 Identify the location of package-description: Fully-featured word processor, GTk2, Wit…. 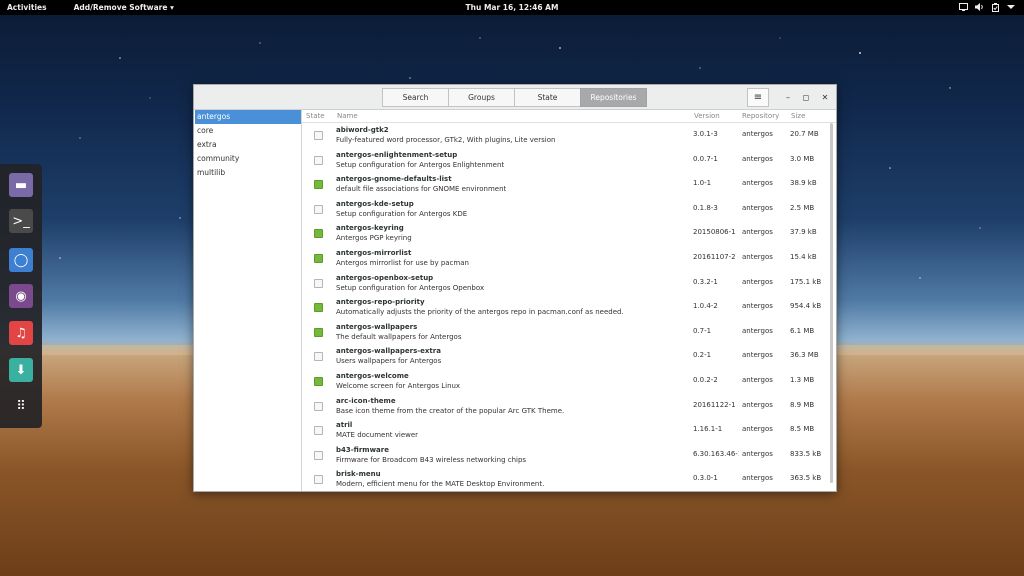
(446, 140).